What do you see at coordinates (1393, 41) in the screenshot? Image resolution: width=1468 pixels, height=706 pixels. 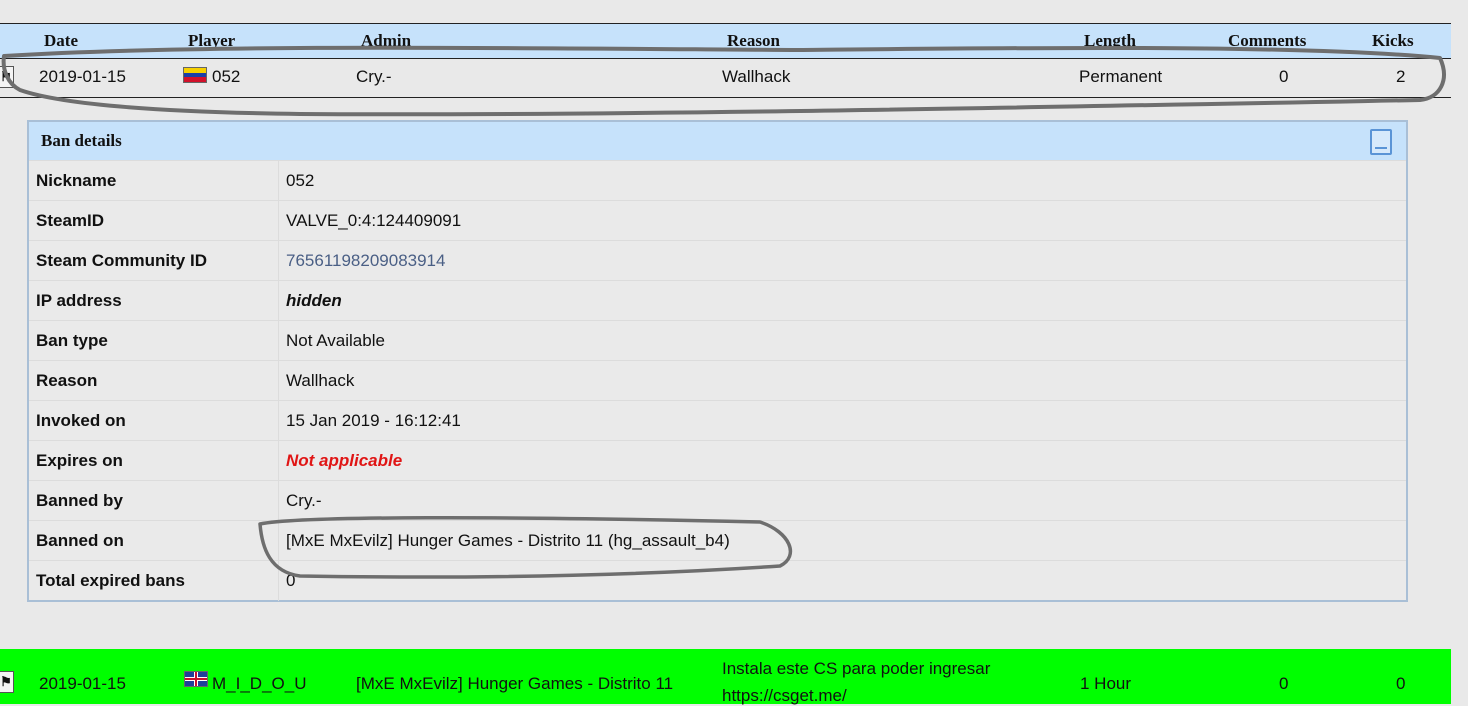 I see `col-kicks: Kicks` at bounding box center [1393, 41].